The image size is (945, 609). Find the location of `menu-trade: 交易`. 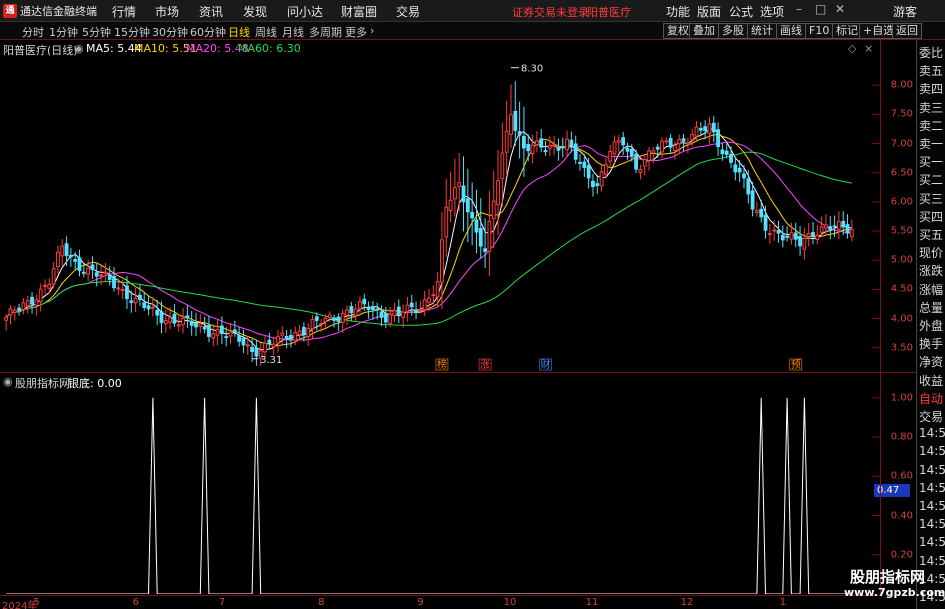

menu-trade: 交易 is located at coordinates (408, 11).